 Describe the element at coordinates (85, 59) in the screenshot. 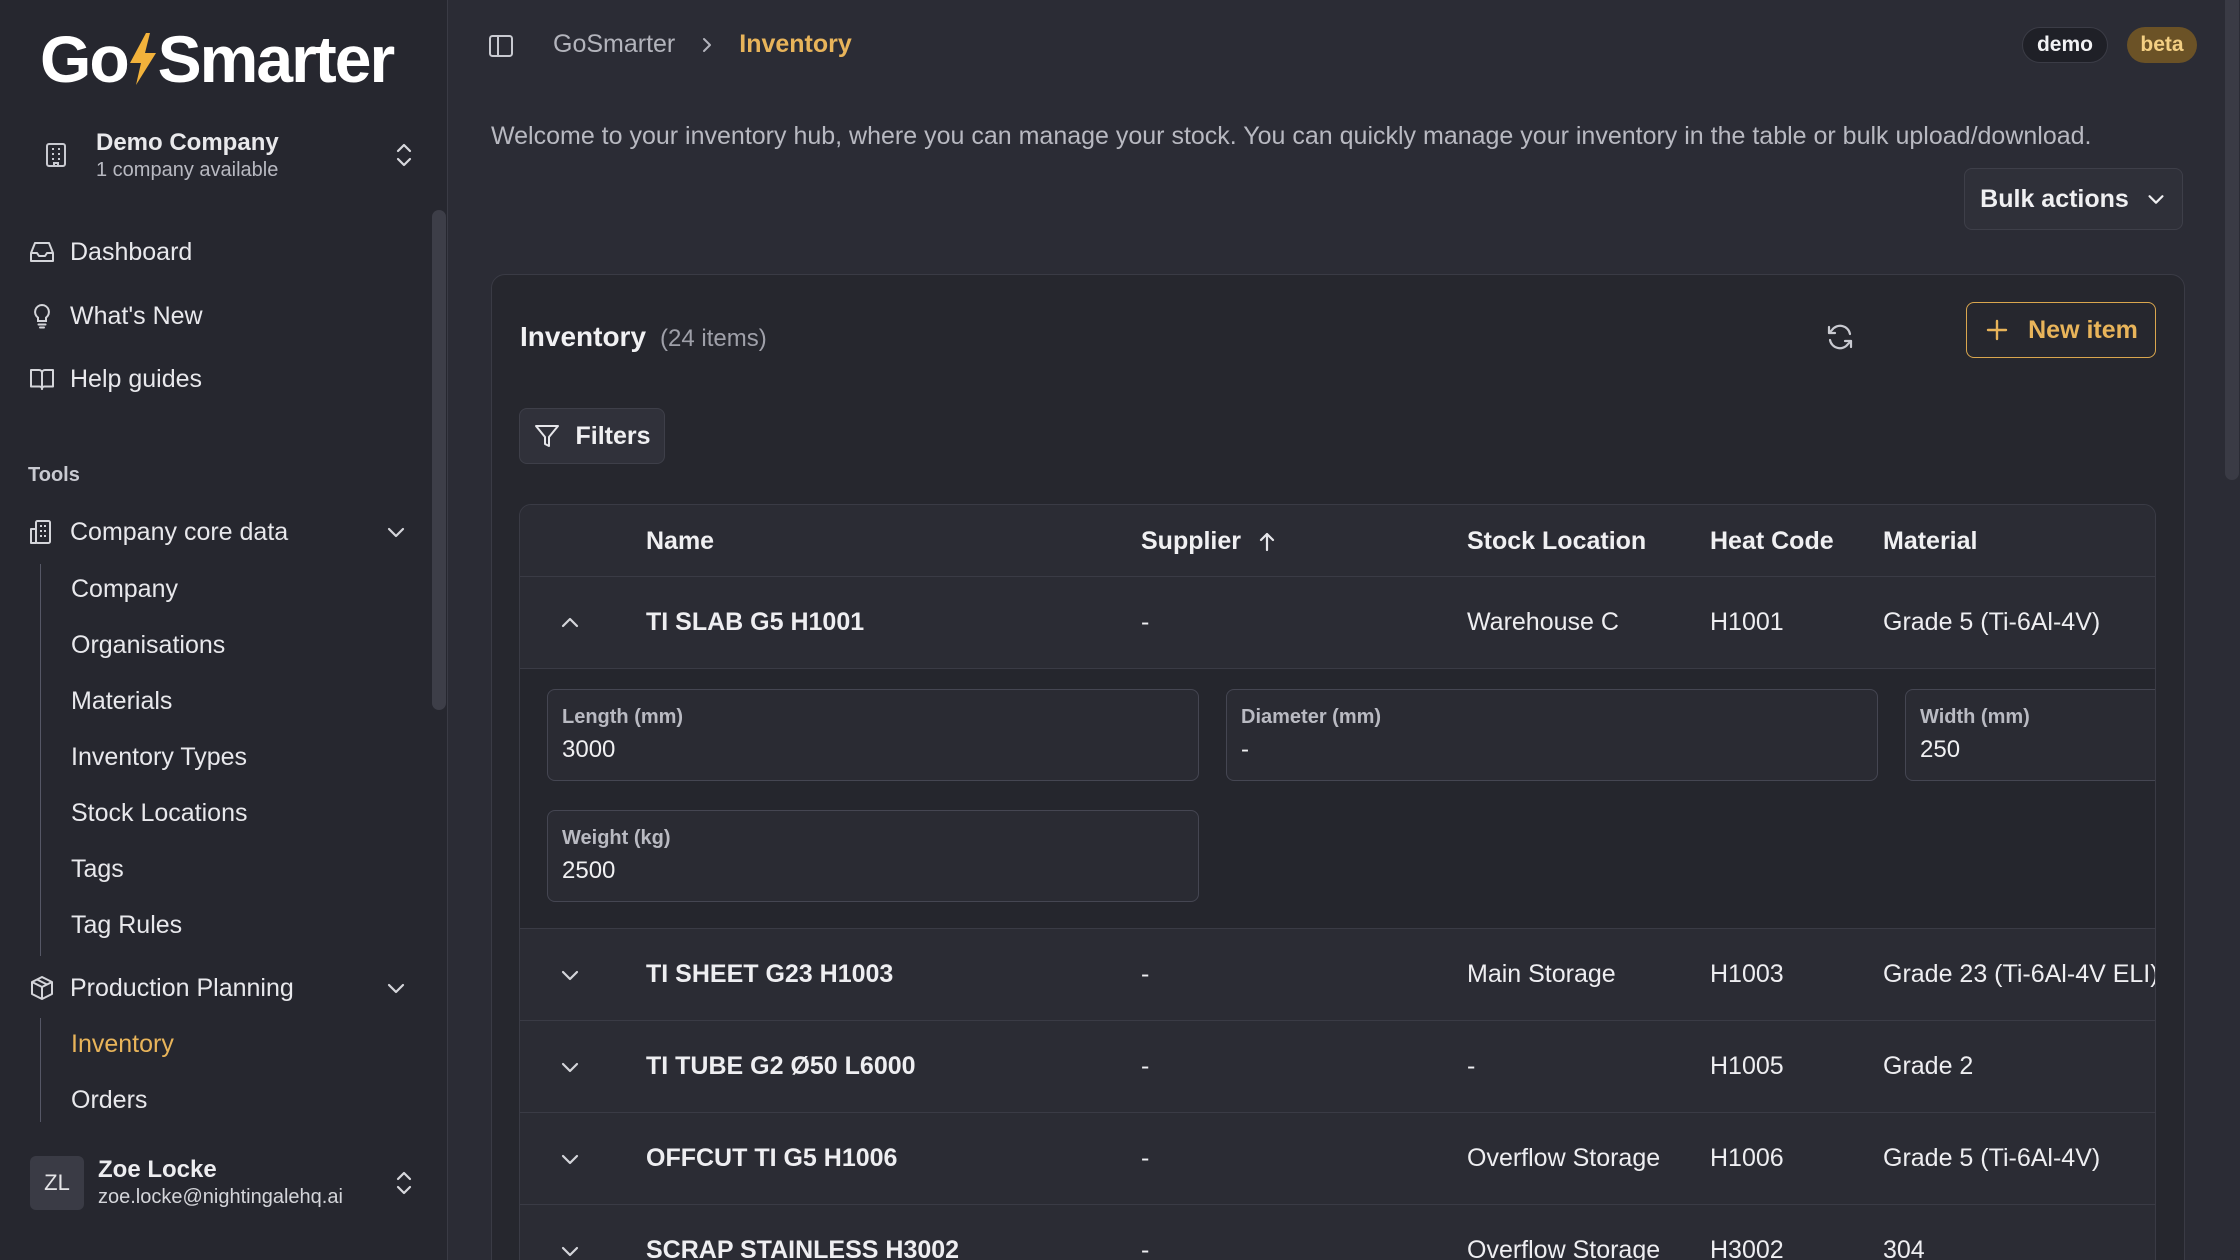

I see `logo-go: Go` at that location.